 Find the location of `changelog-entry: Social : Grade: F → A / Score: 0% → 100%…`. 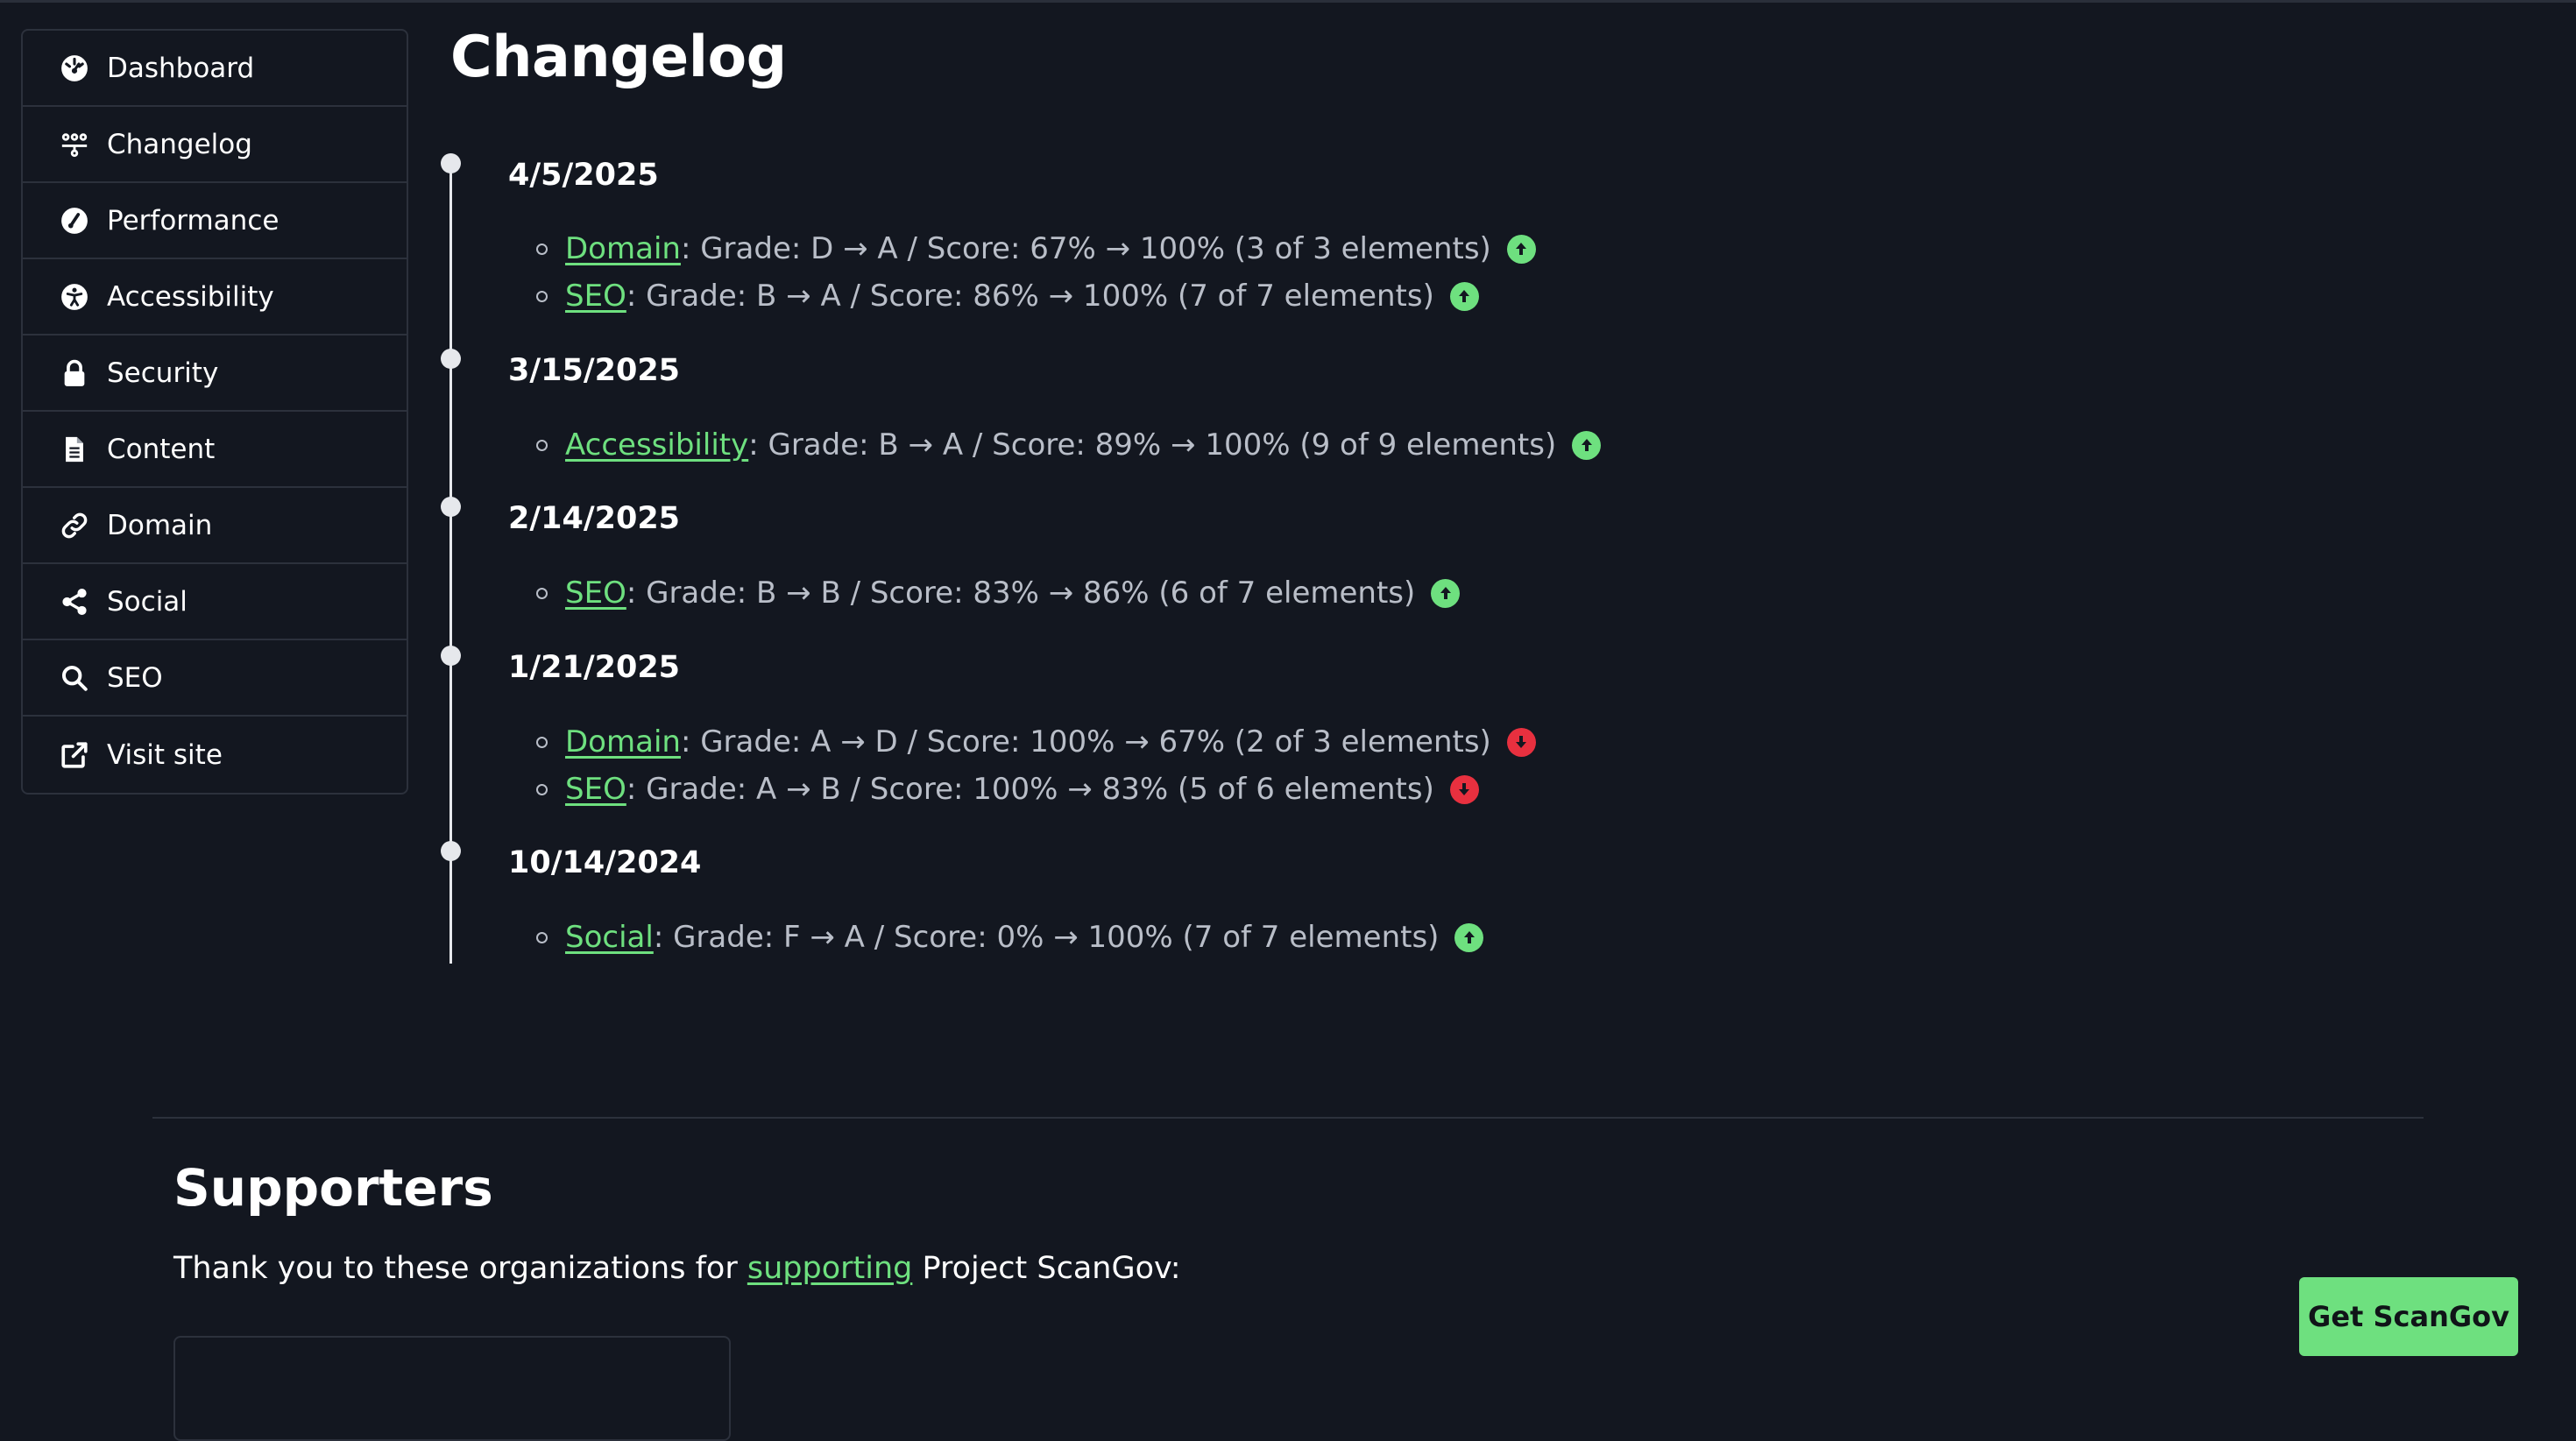

changelog-entry: Social : Grade: F → A / Score: 0% → 100%… is located at coordinates (1010, 938).